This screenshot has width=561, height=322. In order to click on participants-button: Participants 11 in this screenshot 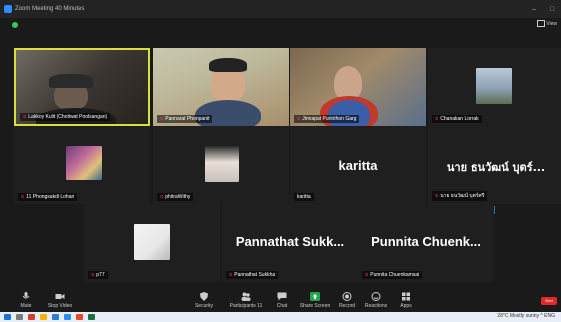, I will do `click(246, 300)`.